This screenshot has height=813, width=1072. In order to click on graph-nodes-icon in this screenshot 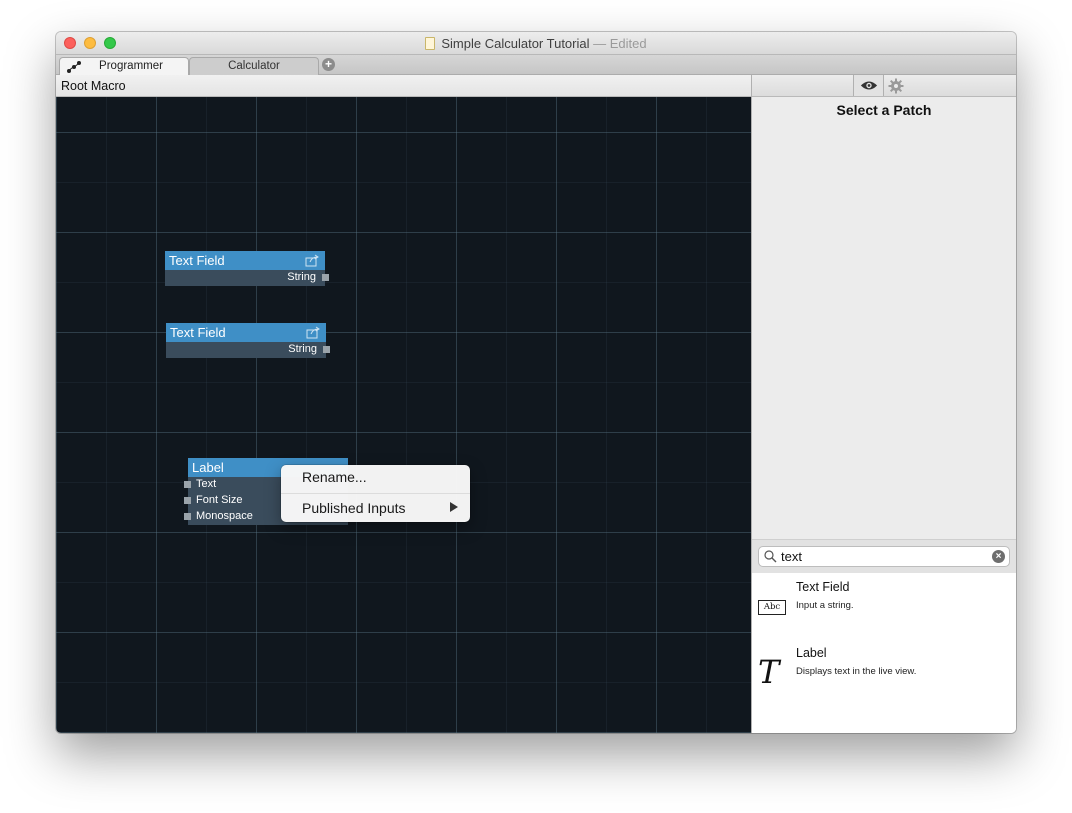, I will do `click(74, 67)`.